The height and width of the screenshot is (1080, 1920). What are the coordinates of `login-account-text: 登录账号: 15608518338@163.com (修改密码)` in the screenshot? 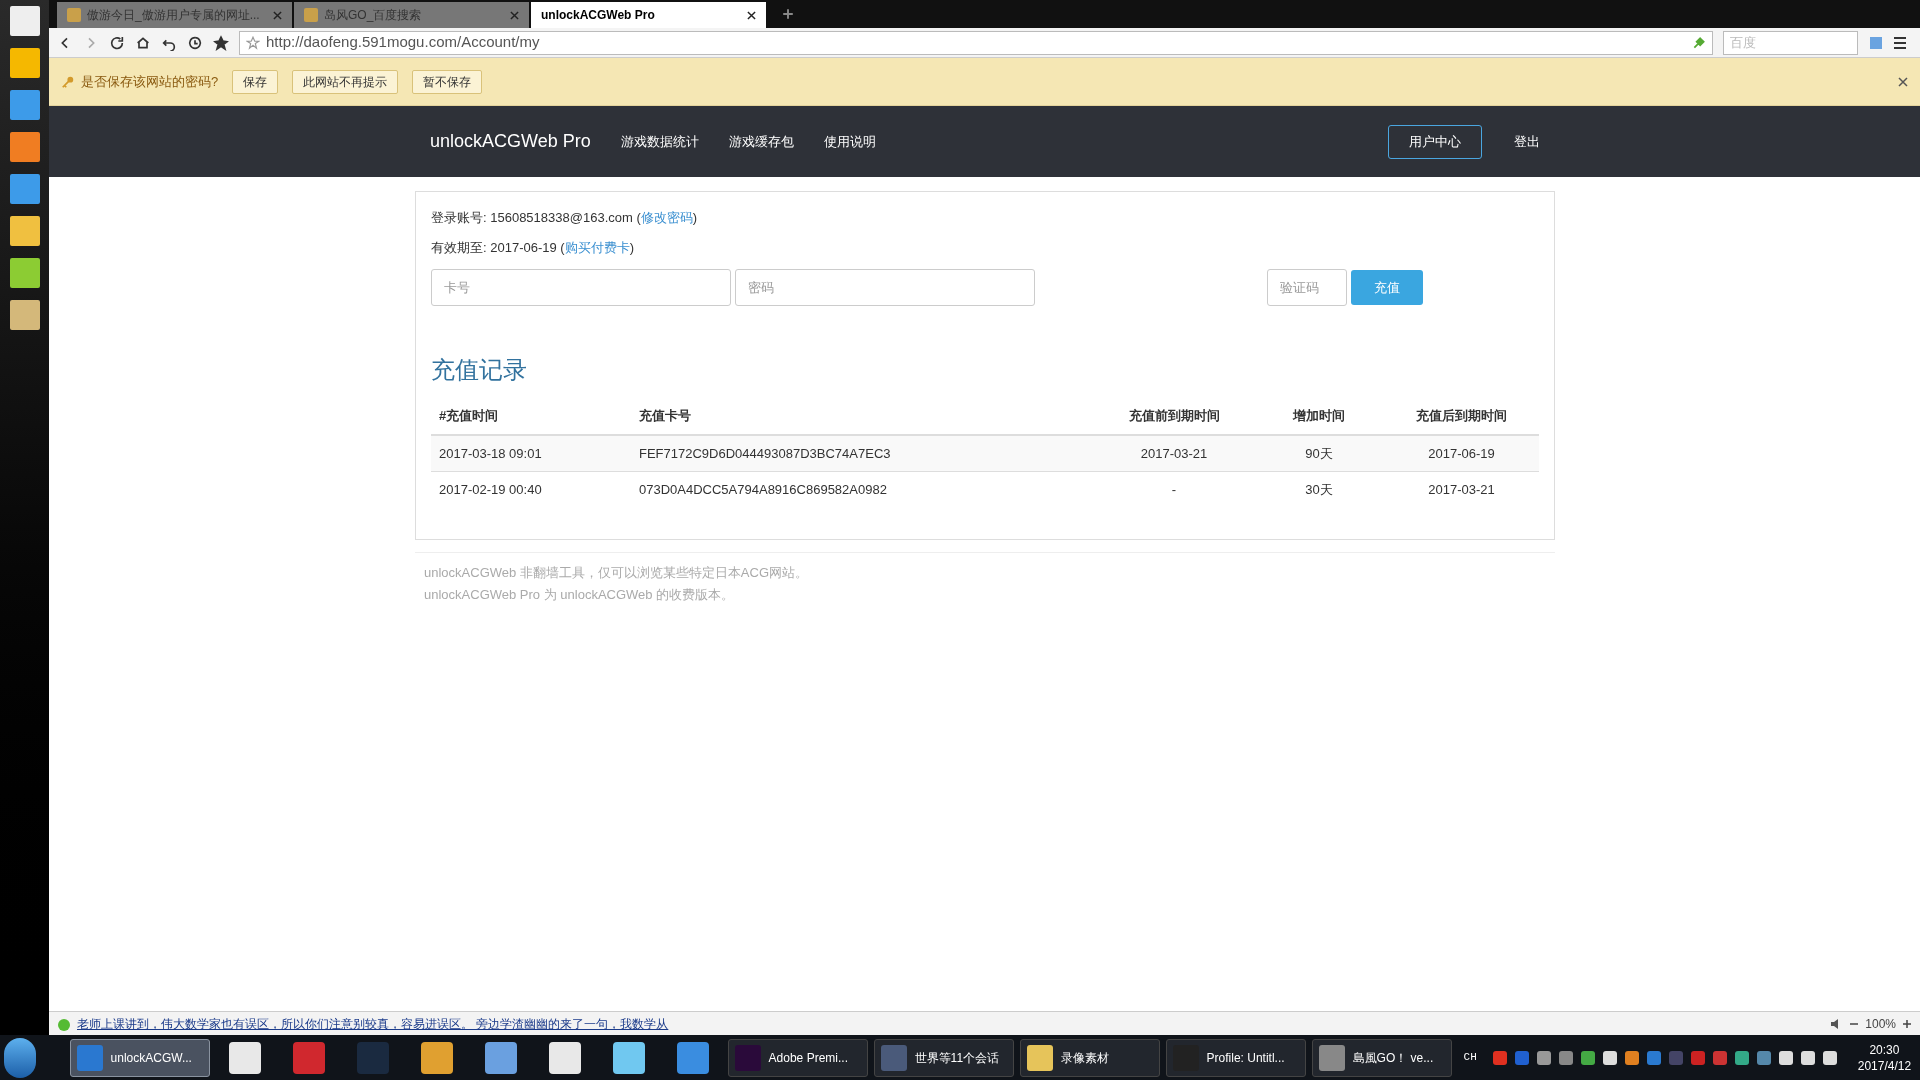 It's located at (565, 218).